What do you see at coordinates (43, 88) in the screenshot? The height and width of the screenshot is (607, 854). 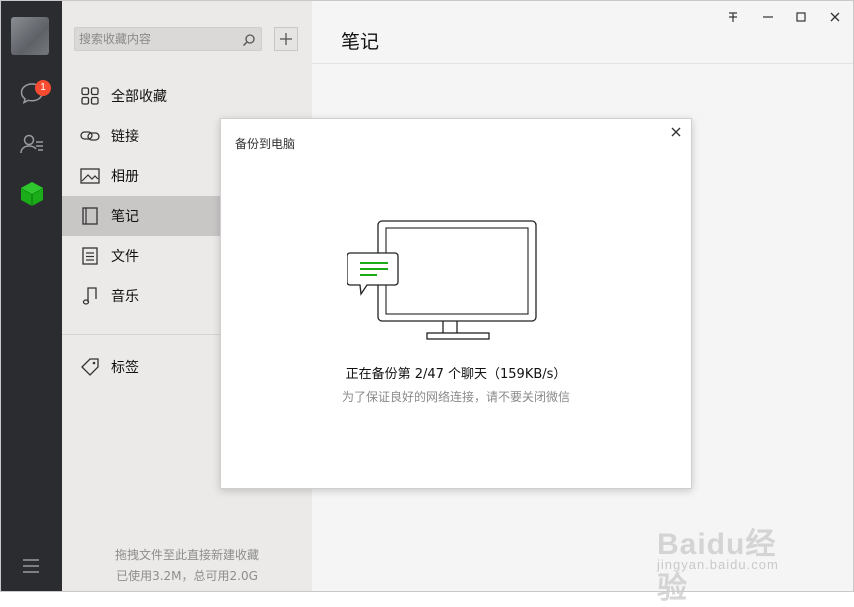 I see `unread-badge: 1` at bounding box center [43, 88].